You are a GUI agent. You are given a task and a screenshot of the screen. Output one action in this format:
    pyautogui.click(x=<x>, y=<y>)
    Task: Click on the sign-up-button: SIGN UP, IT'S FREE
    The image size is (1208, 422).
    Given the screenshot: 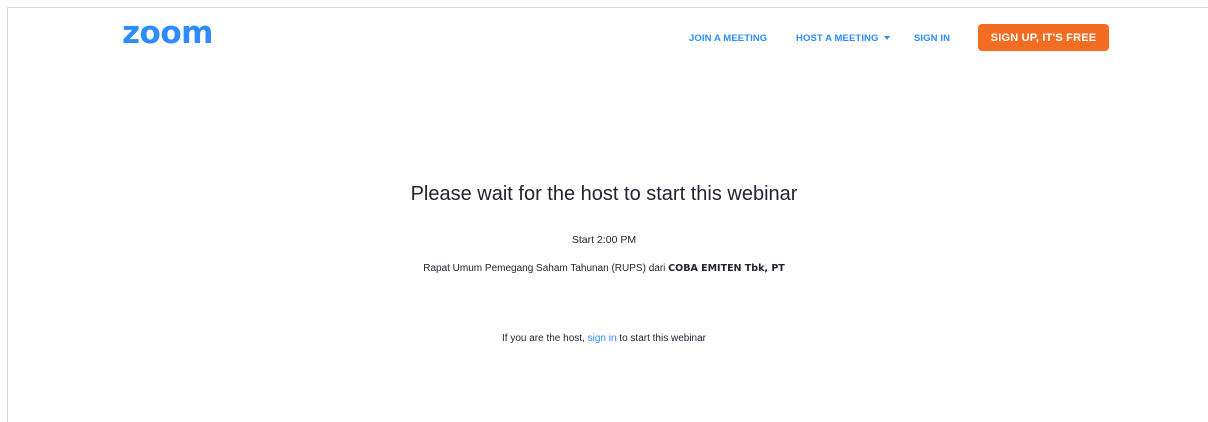 What is the action you would take?
    pyautogui.click(x=1043, y=37)
    